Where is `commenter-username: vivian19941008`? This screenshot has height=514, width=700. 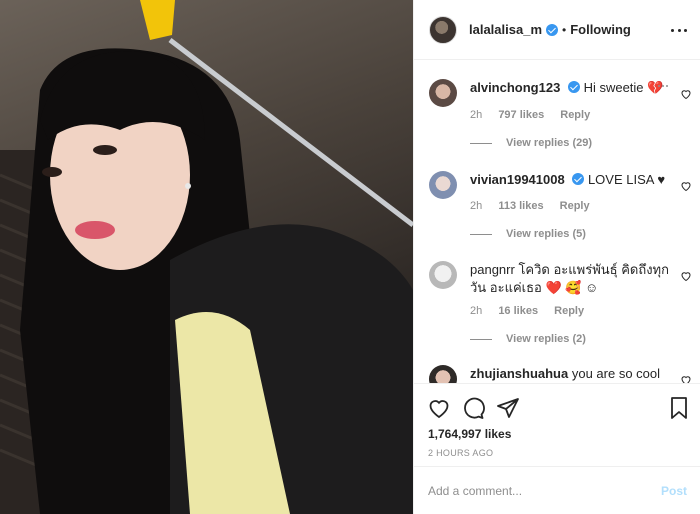
commenter-username: vivian19941008 is located at coordinates (517, 179).